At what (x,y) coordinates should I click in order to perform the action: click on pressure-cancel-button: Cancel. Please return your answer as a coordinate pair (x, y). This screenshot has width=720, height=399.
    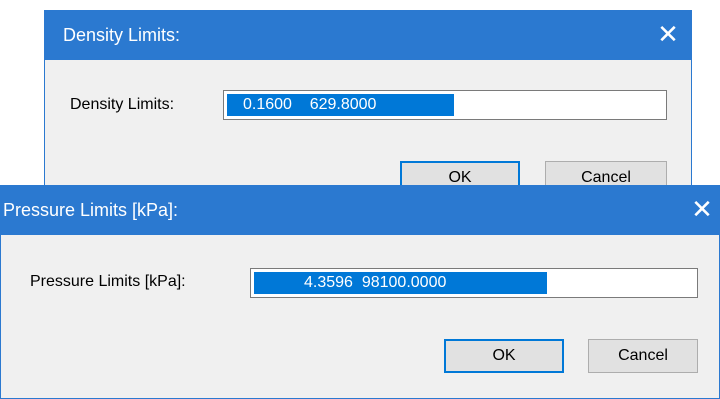
    Looking at the image, I should click on (643, 356).